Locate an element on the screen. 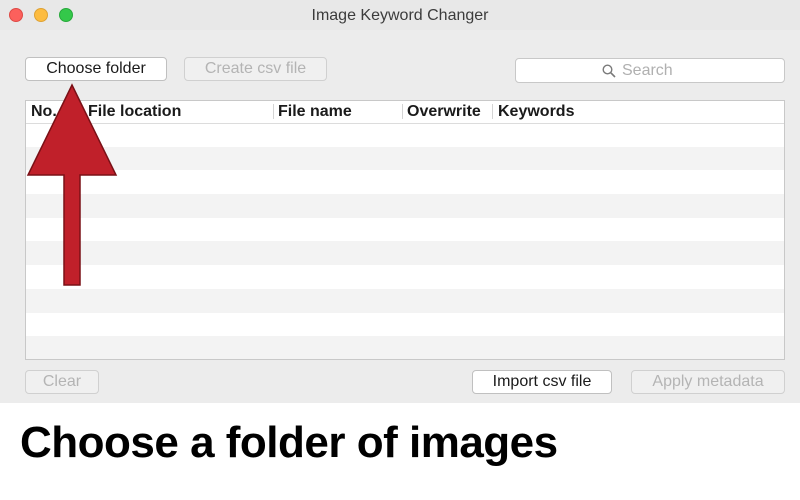  instruction-caption: Choose a folder of images is located at coordinates (289, 442).